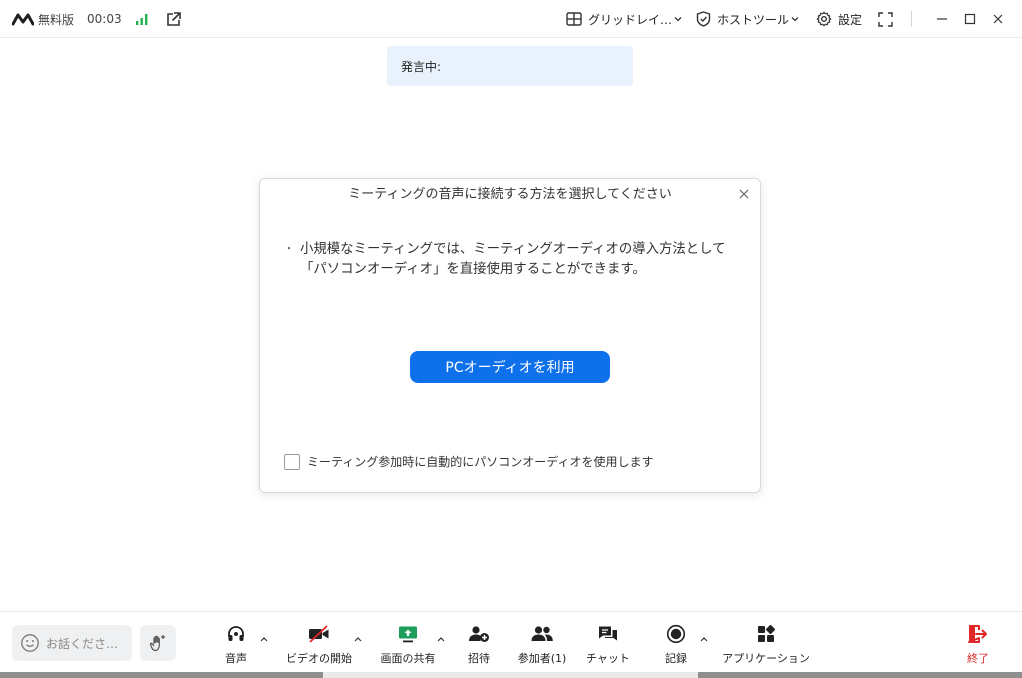 The image size is (1022, 678). Describe the element at coordinates (676, 634) in the screenshot. I see `record-icon` at that location.